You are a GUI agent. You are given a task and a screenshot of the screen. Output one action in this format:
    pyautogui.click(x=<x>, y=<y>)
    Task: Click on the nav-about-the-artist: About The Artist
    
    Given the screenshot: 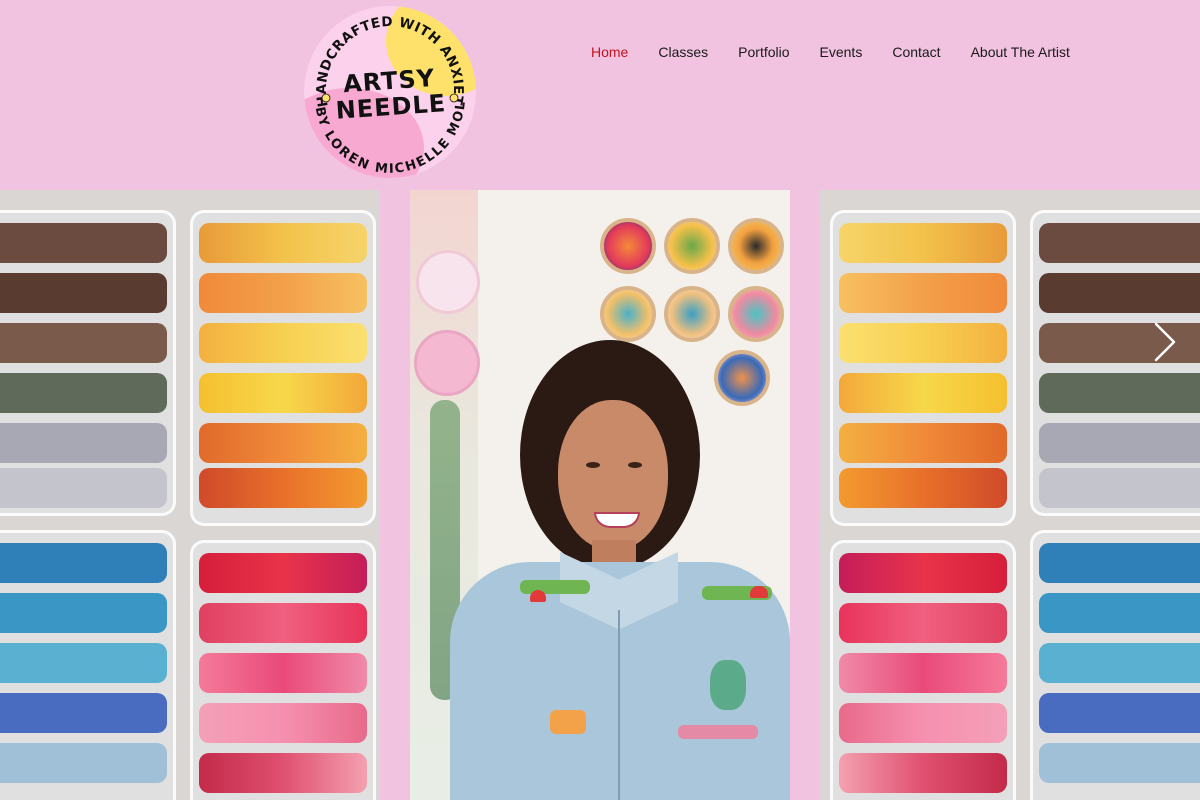 What is the action you would take?
    pyautogui.click(x=1020, y=52)
    